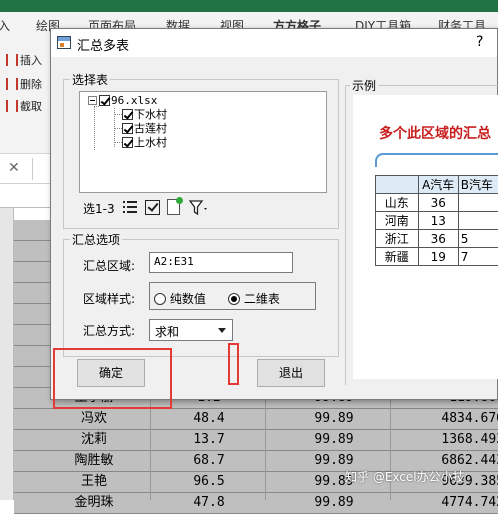  What do you see at coordinates (446, 419) in the screenshot?
I see `cell-v3: 4834.676` at bounding box center [446, 419].